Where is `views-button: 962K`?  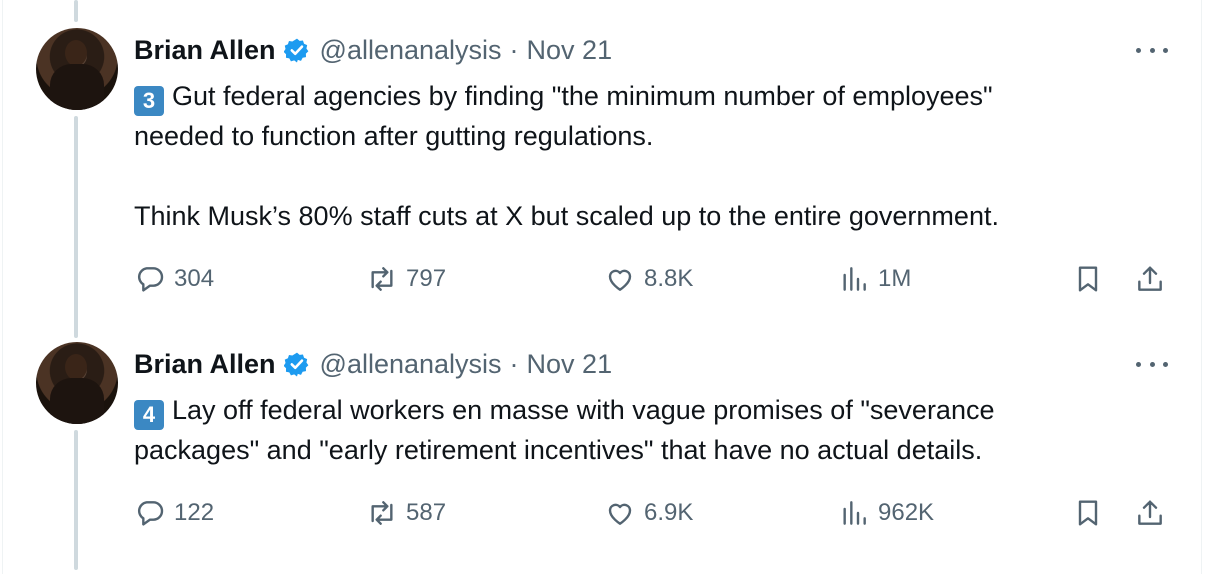
views-button: 962K is located at coordinates (886, 513).